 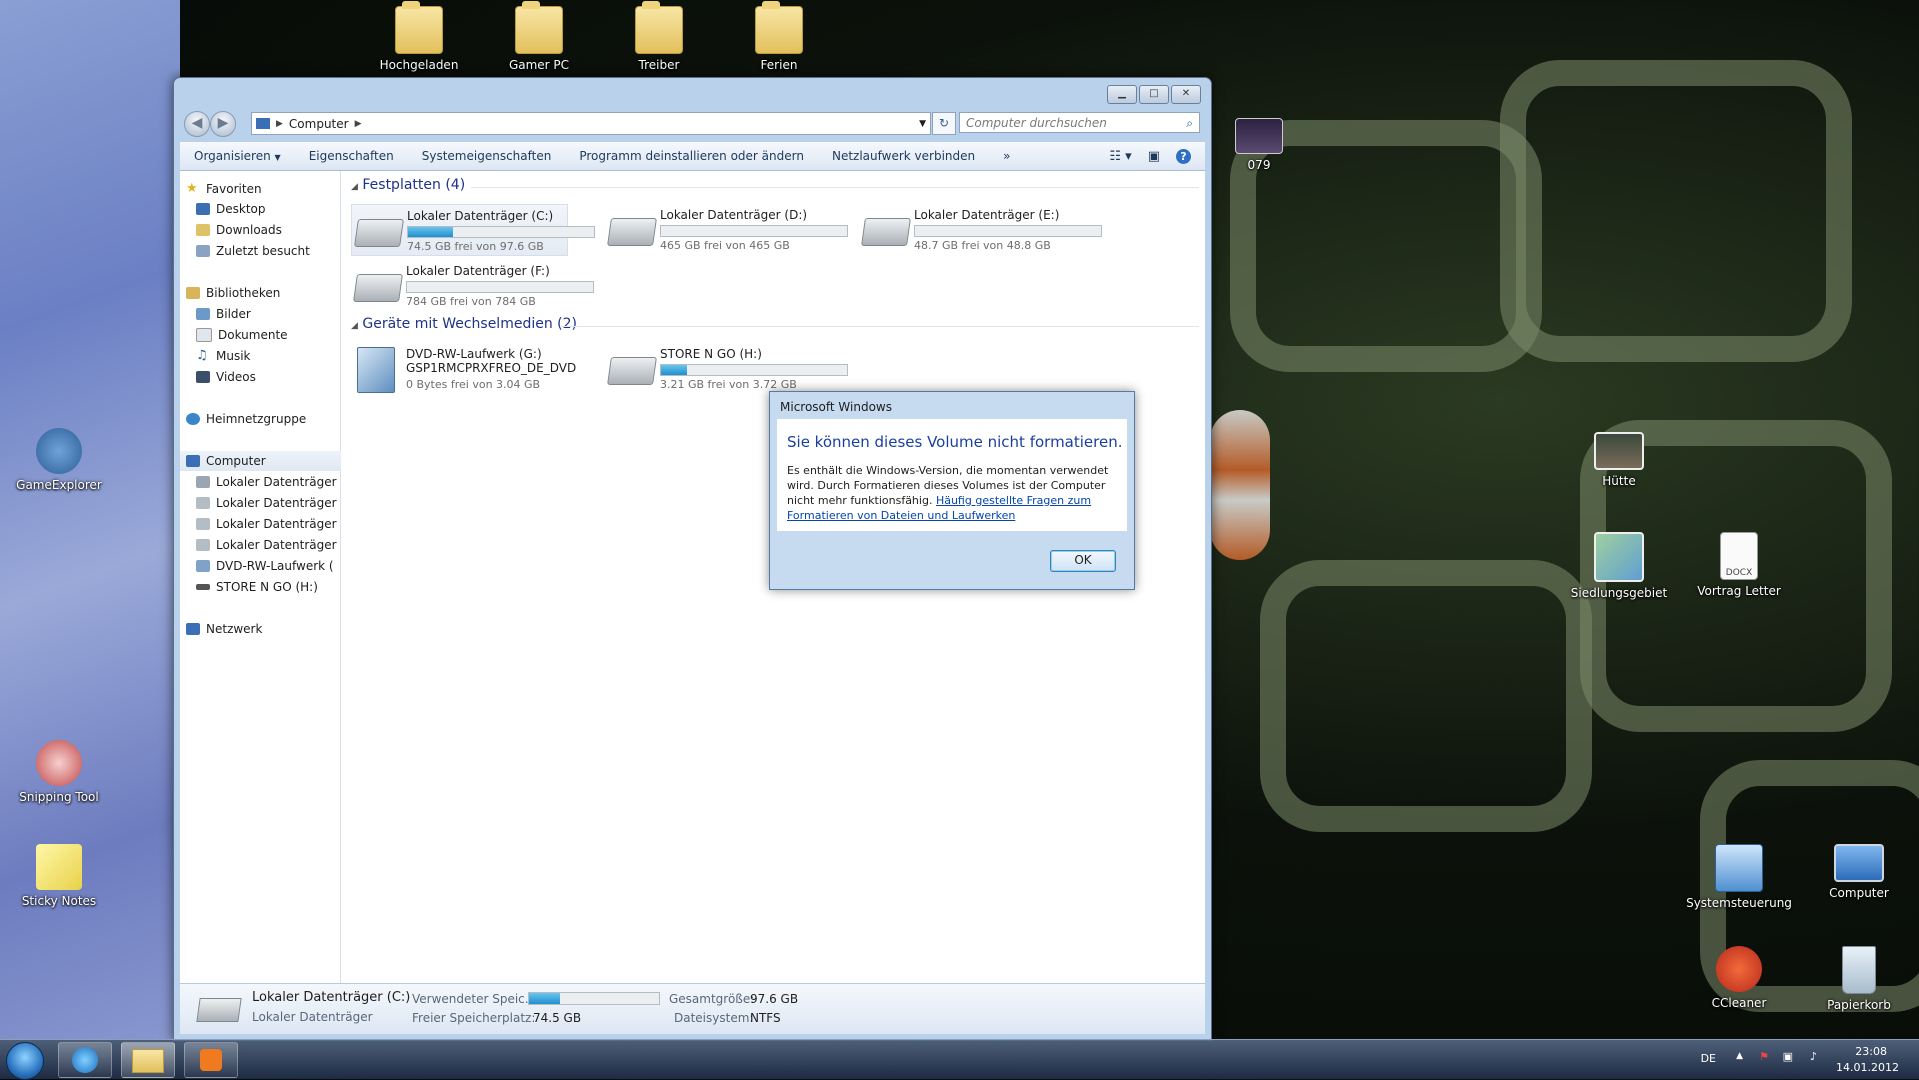 What do you see at coordinates (1859, 979) in the screenshot?
I see `desktop-icon-papierkorb: Papierkorb` at bounding box center [1859, 979].